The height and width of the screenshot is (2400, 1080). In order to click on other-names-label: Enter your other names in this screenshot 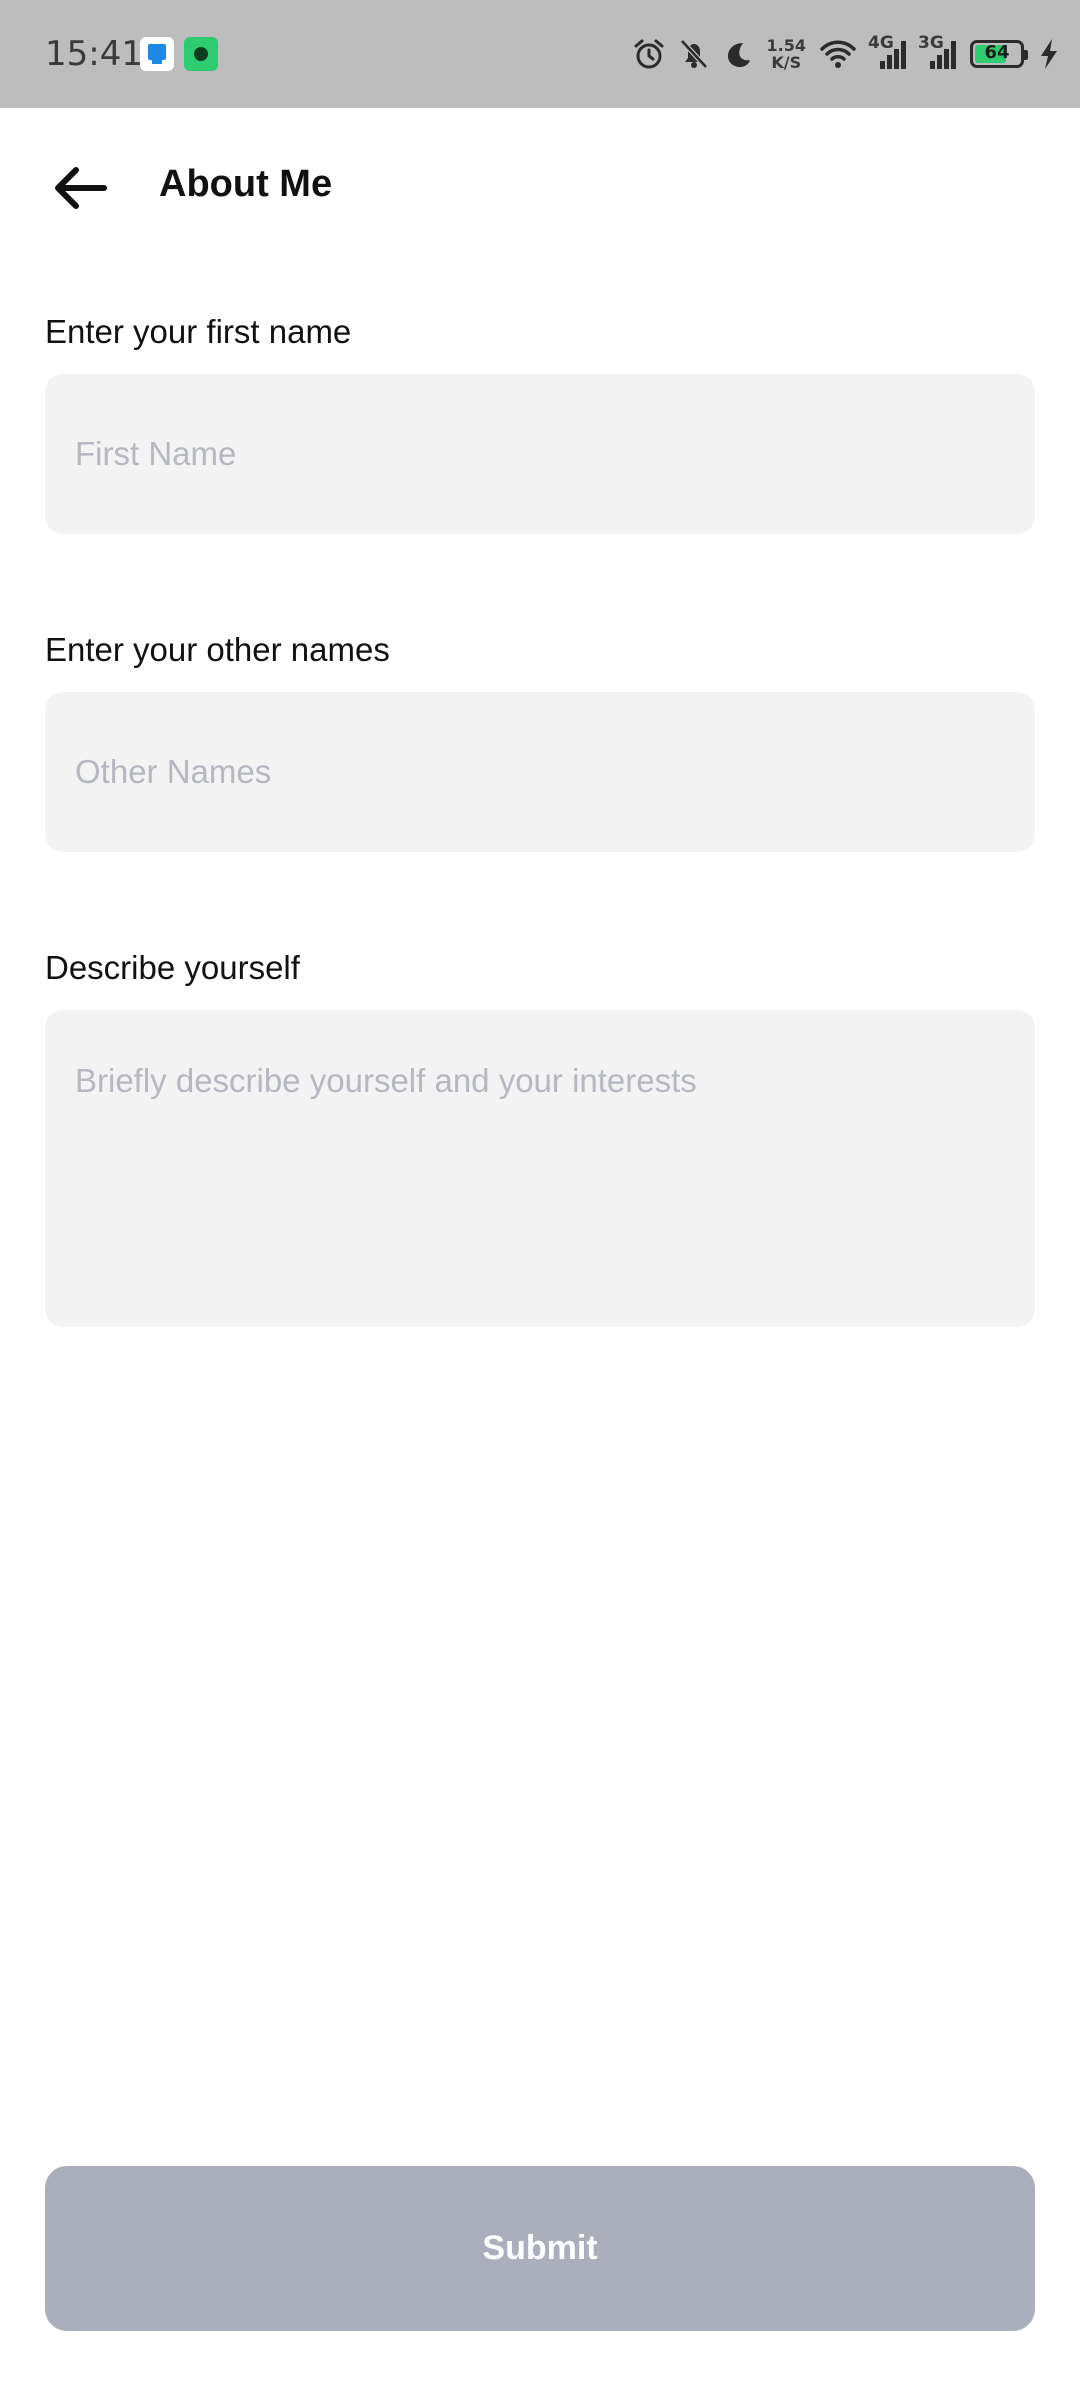, I will do `click(217, 649)`.